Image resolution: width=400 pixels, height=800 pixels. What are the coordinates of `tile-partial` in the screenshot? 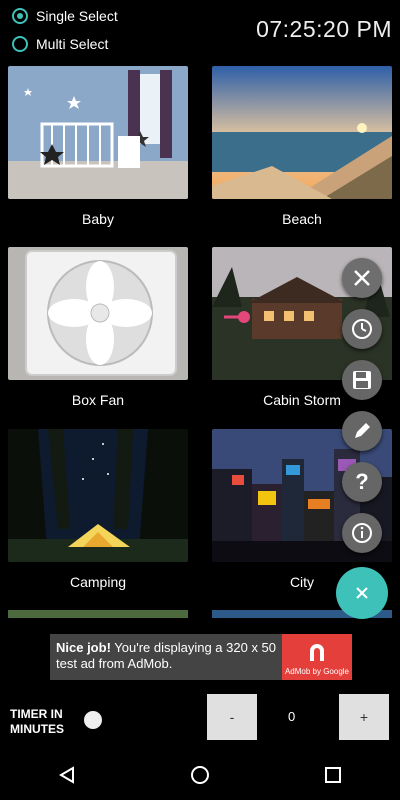 It's located at (98, 614).